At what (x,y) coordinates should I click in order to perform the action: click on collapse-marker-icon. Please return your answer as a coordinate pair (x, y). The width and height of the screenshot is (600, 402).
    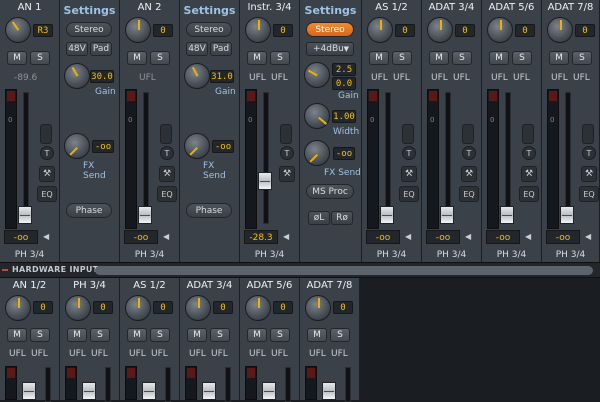
    Looking at the image, I should click on (5, 270).